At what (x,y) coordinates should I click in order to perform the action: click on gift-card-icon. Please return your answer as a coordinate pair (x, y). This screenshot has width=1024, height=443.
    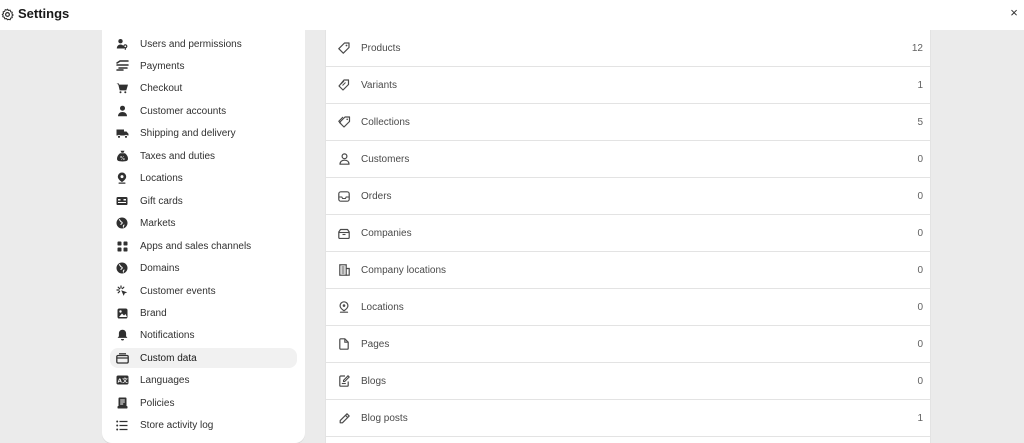
    Looking at the image, I should click on (122, 201).